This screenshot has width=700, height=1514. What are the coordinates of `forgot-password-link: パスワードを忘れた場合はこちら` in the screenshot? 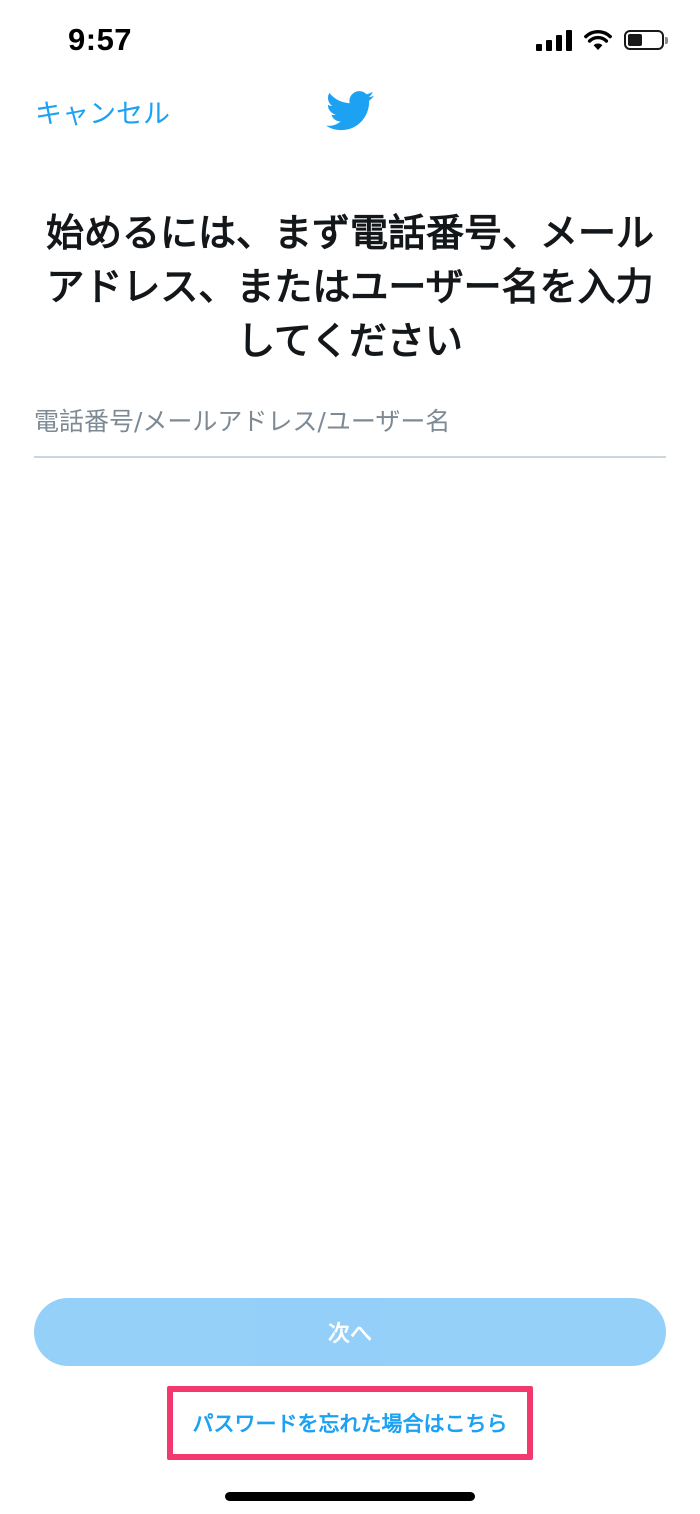 It's located at (350, 1423).